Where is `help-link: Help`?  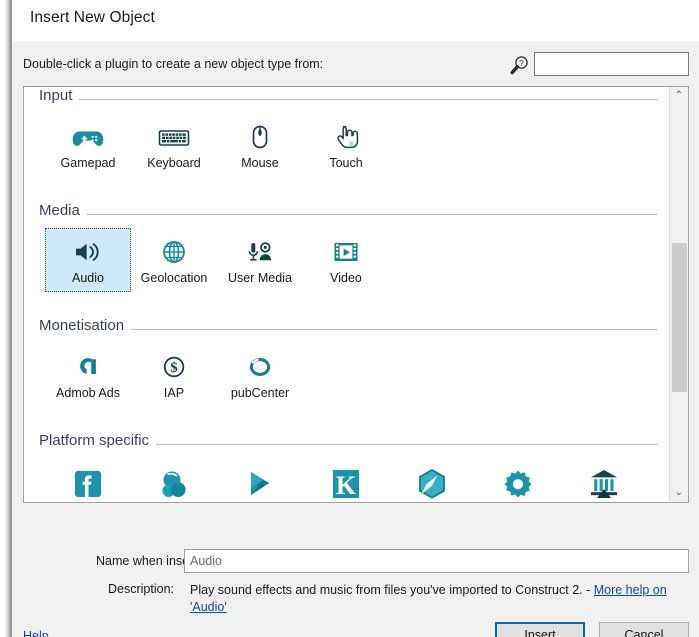 help-link: Help is located at coordinates (36, 633).